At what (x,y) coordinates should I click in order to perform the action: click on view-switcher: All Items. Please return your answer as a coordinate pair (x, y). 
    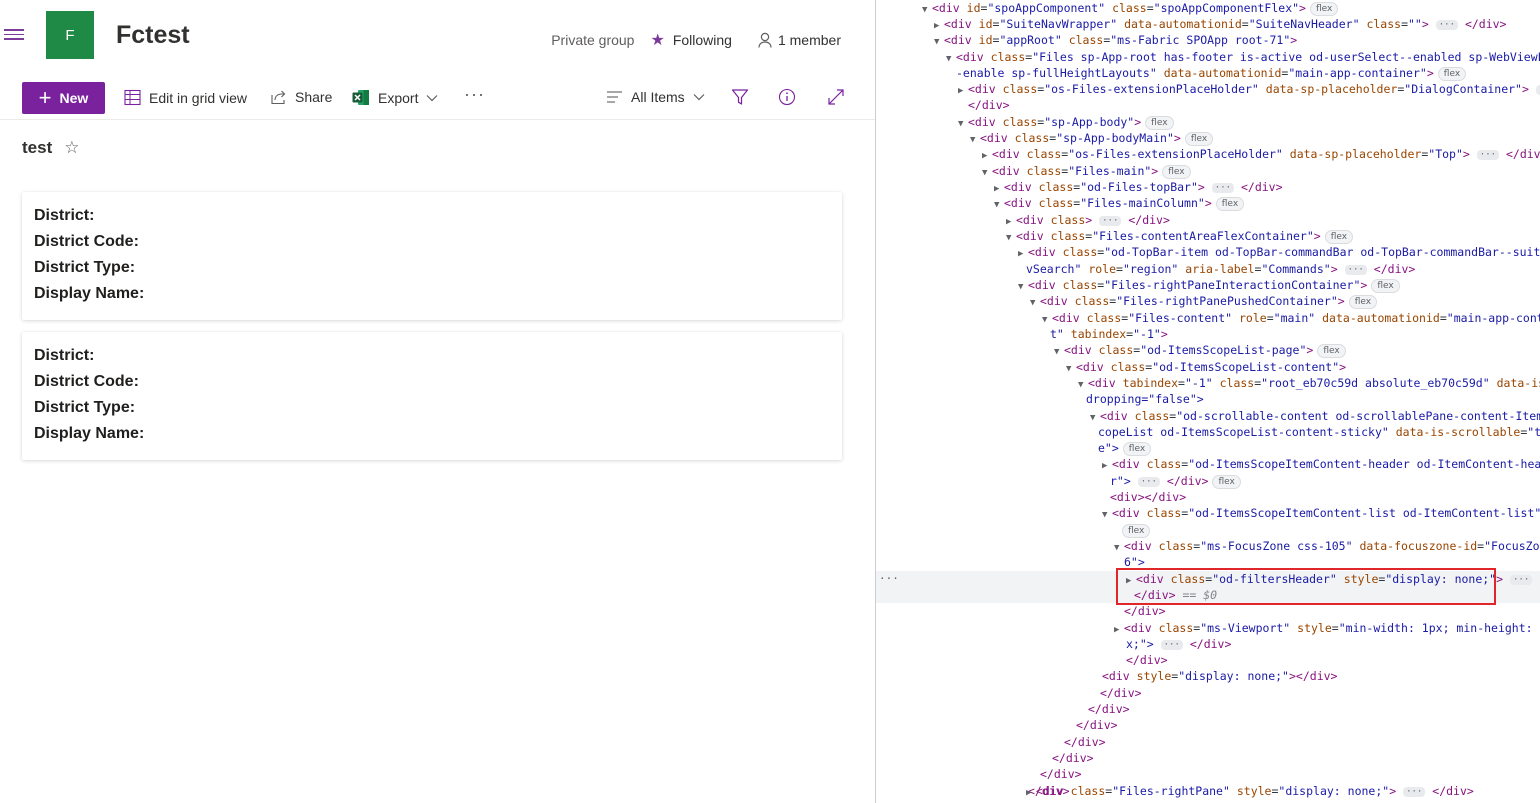
    Looking at the image, I should click on (655, 97).